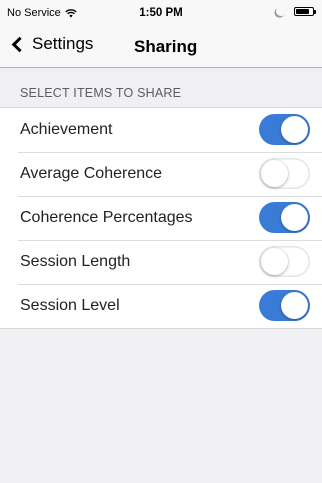  What do you see at coordinates (281, 11) in the screenshot?
I see `moon-icon` at bounding box center [281, 11].